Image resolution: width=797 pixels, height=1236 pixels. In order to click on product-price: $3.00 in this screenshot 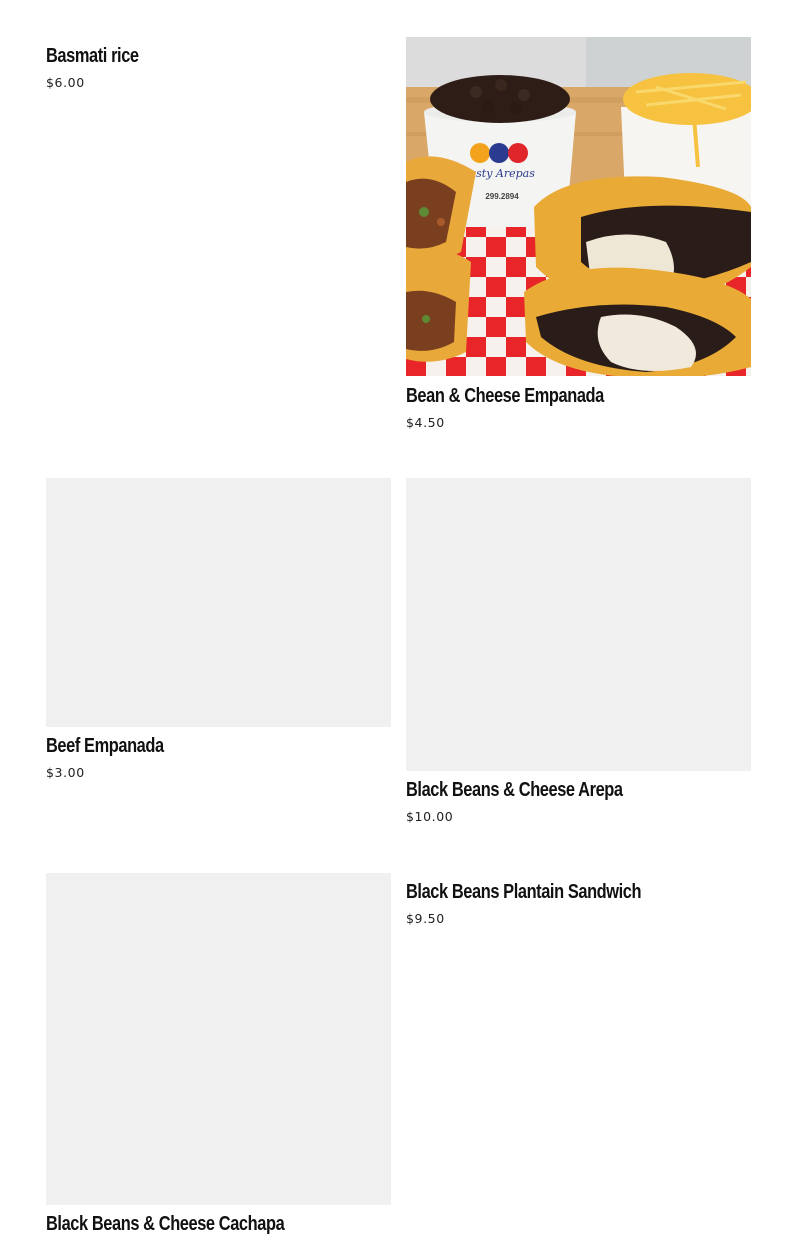, I will do `click(65, 772)`.